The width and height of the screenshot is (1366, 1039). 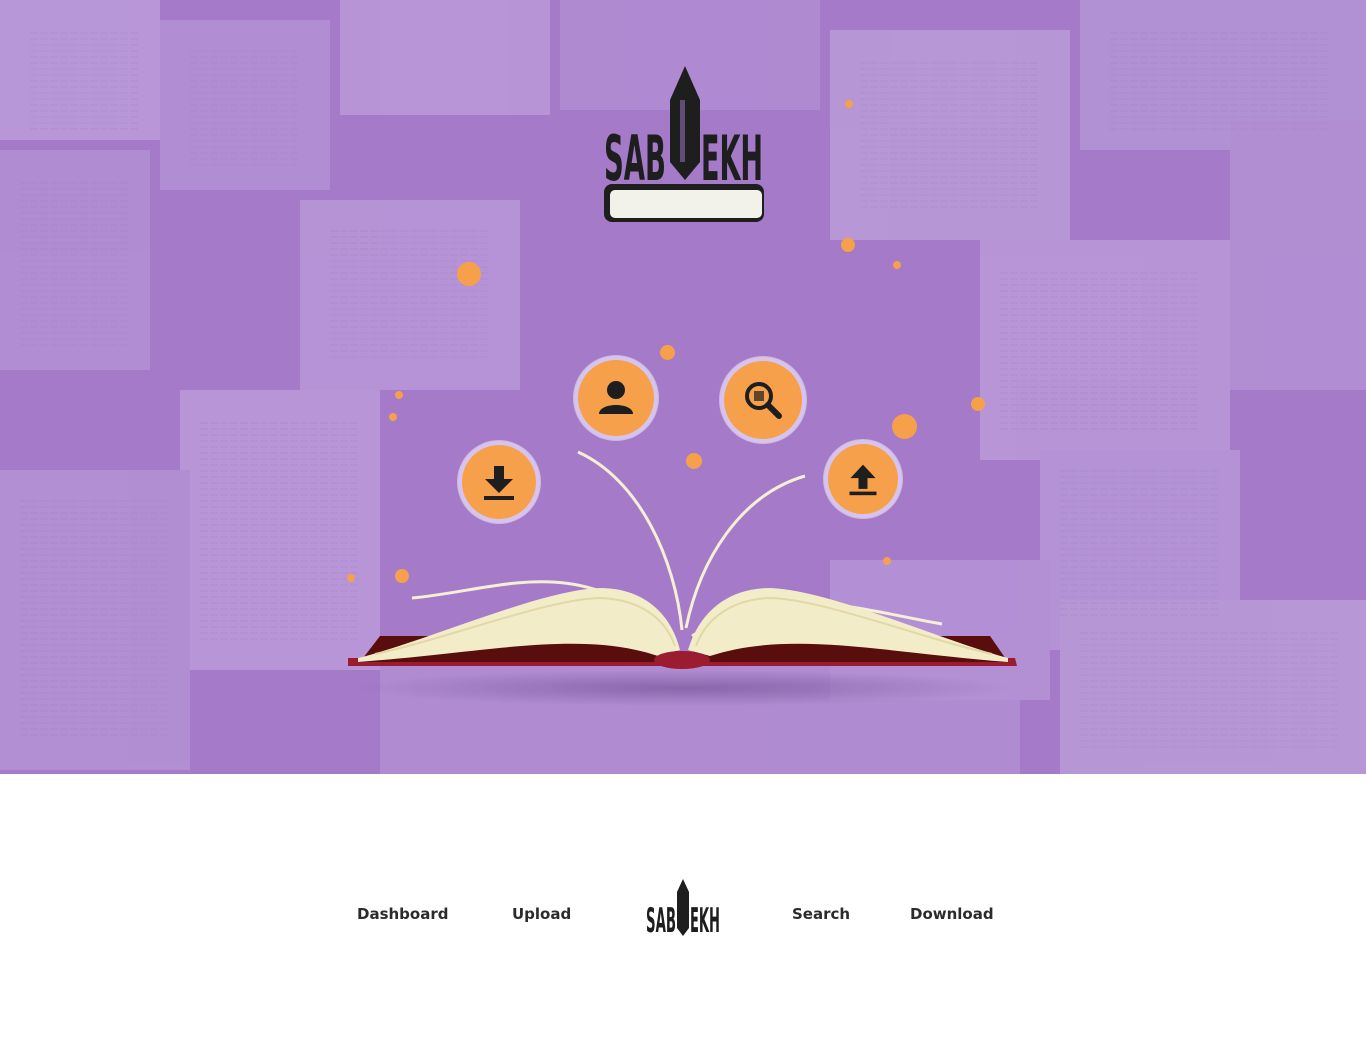 I want to click on nav-search: Search, so click(x=821, y=914).